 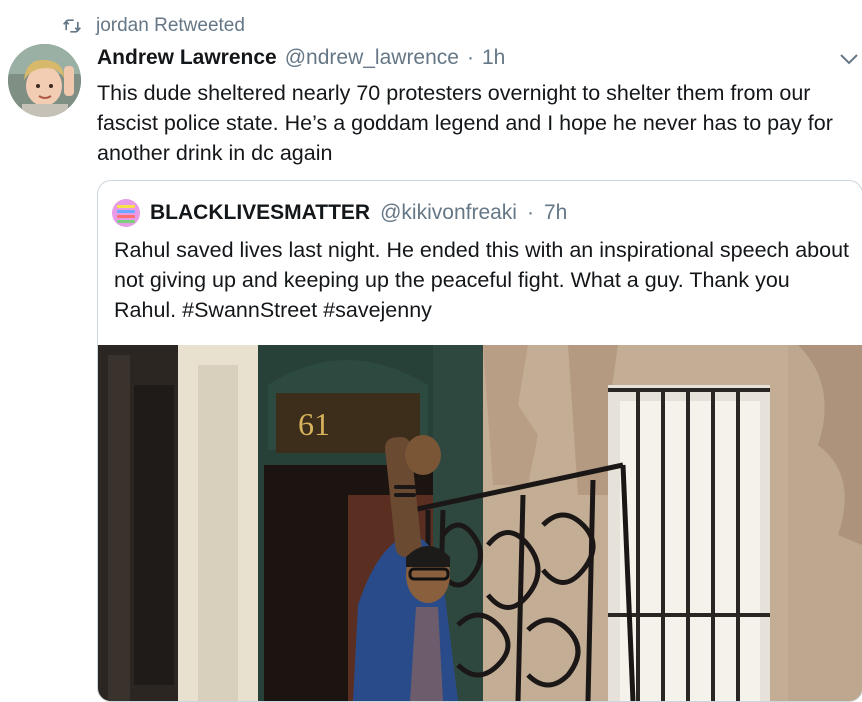 I want to click on tweet-header: Andrew Lawrence @ndrew_lawrence · 1h, so click(x=301, y=58).